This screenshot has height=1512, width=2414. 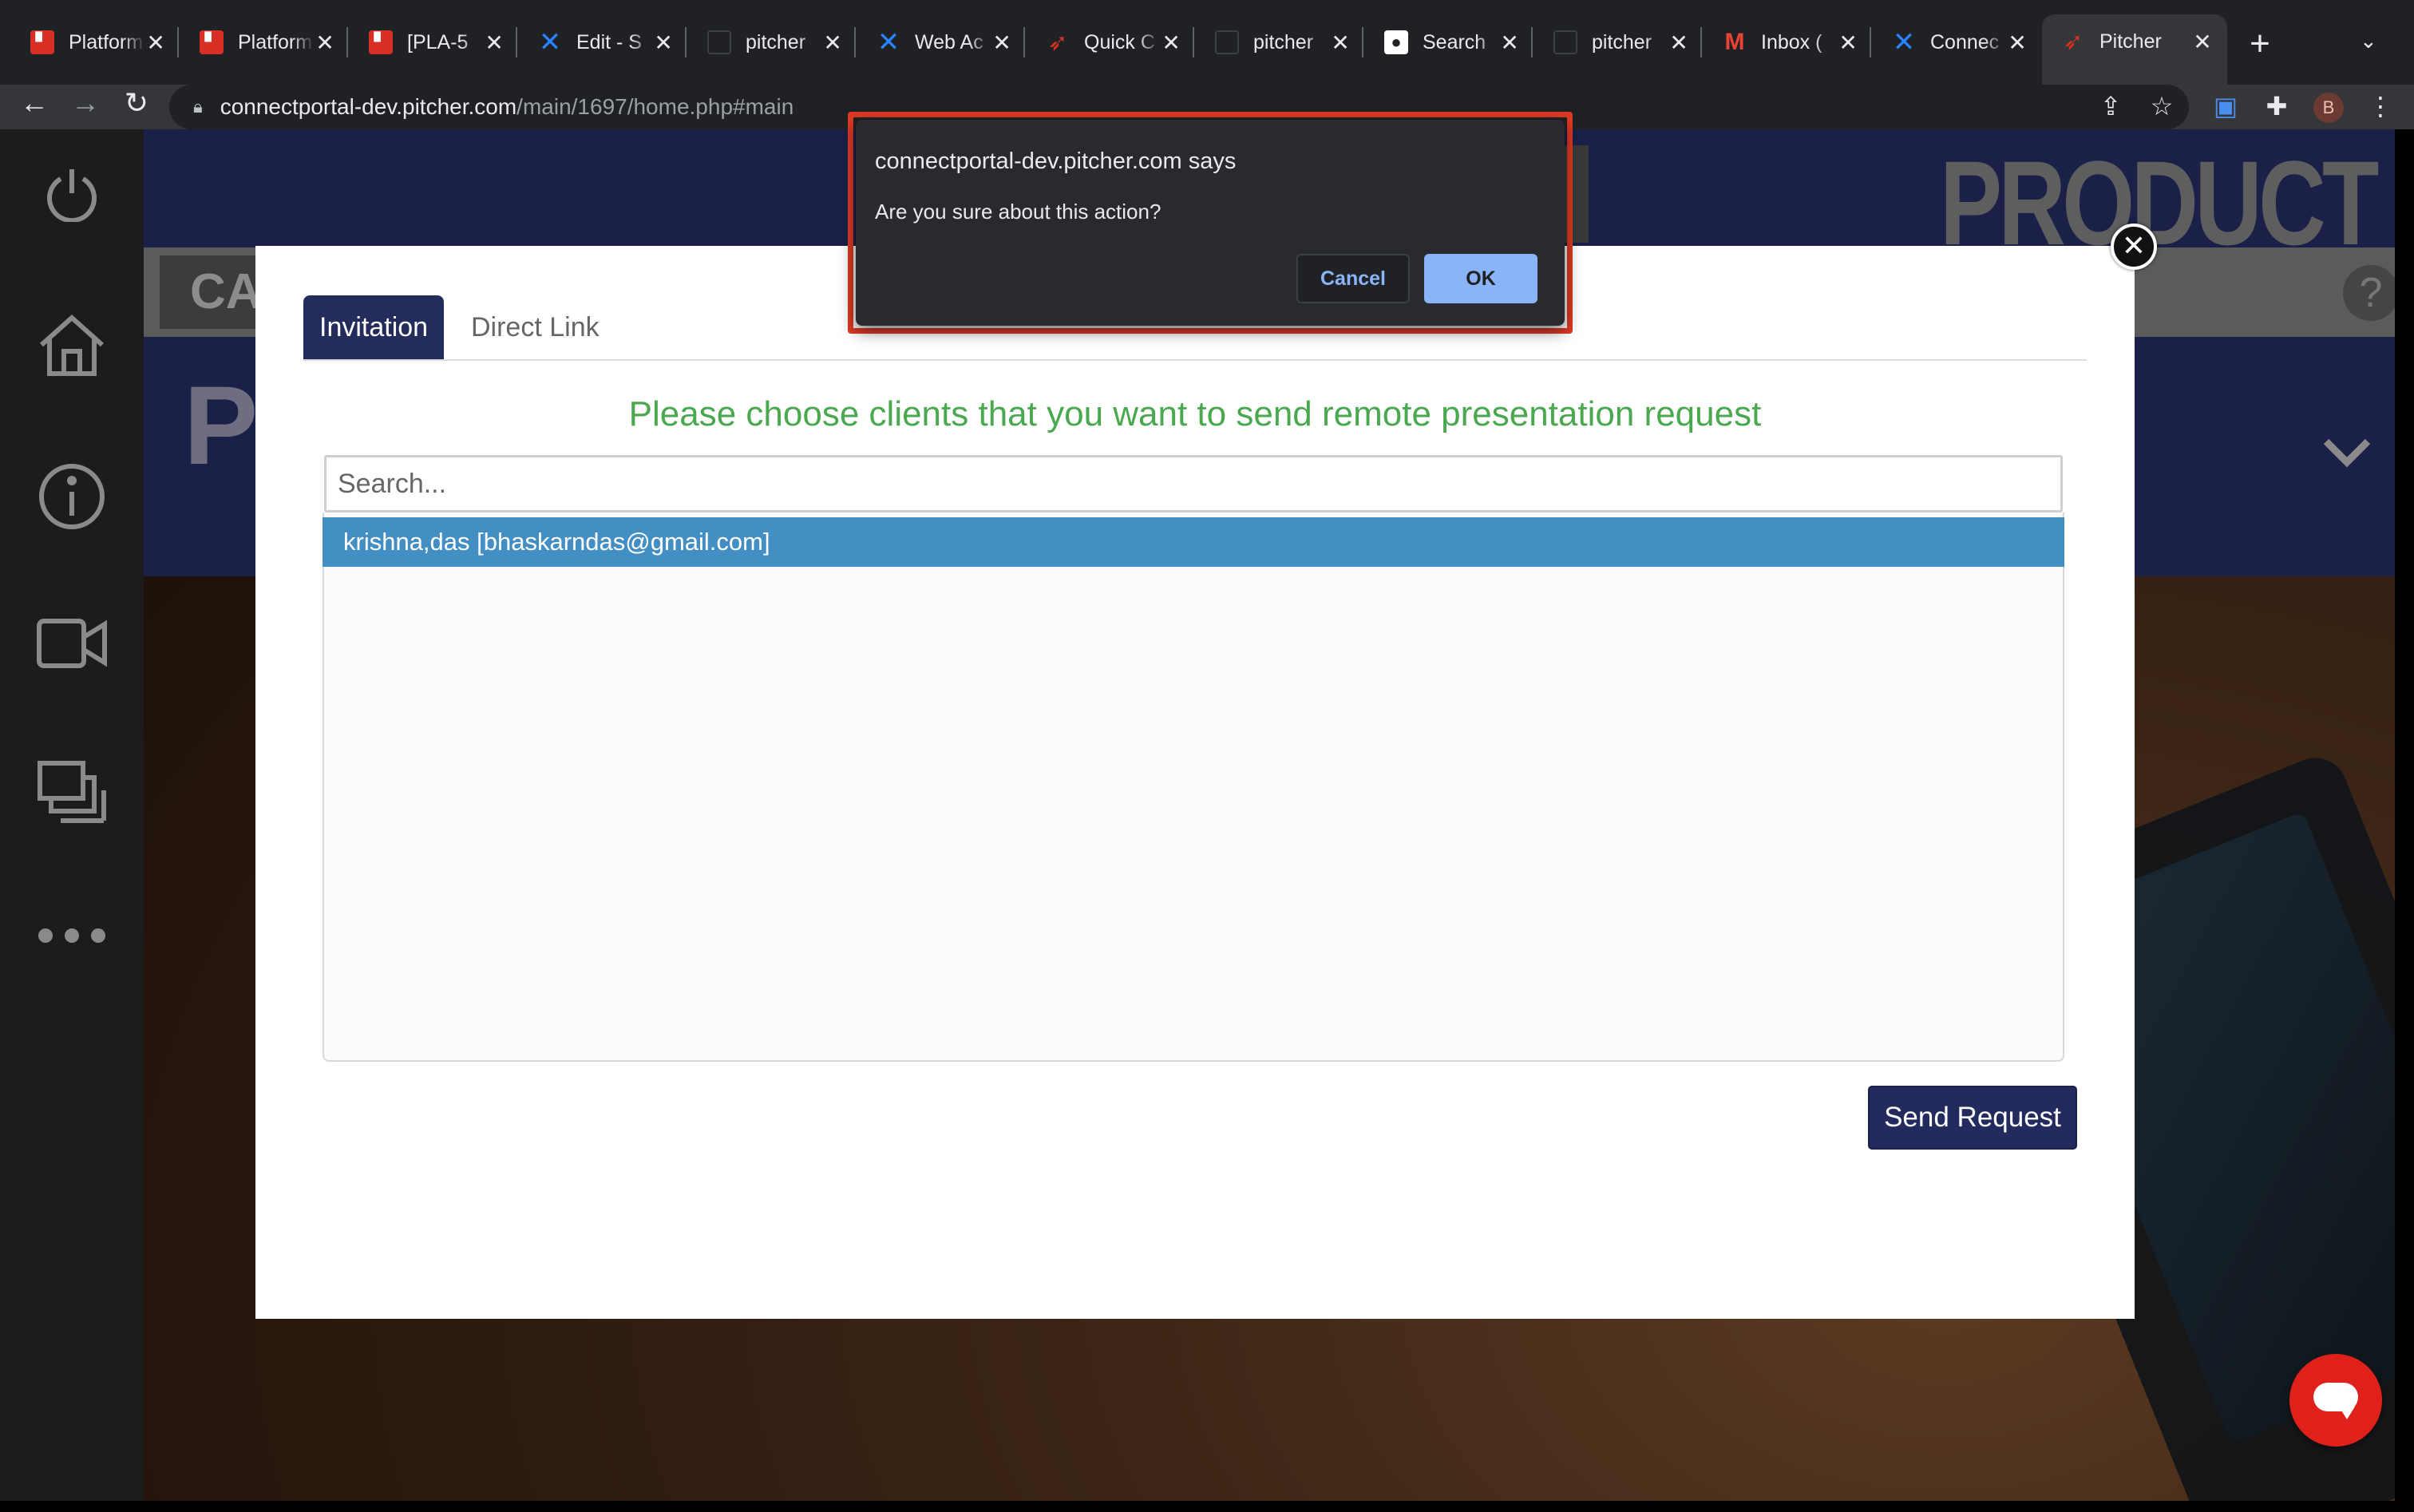 I want to click on window-edge, so click(x=2404, y=815).